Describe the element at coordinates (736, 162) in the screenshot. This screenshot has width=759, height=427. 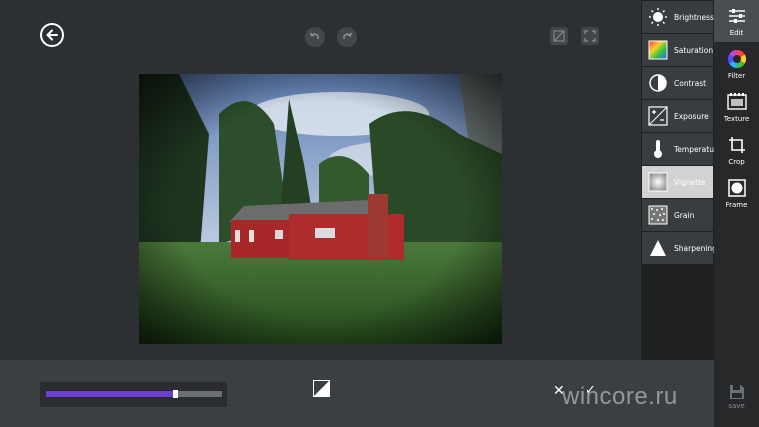
I see `tool-label: Crop` at that location.